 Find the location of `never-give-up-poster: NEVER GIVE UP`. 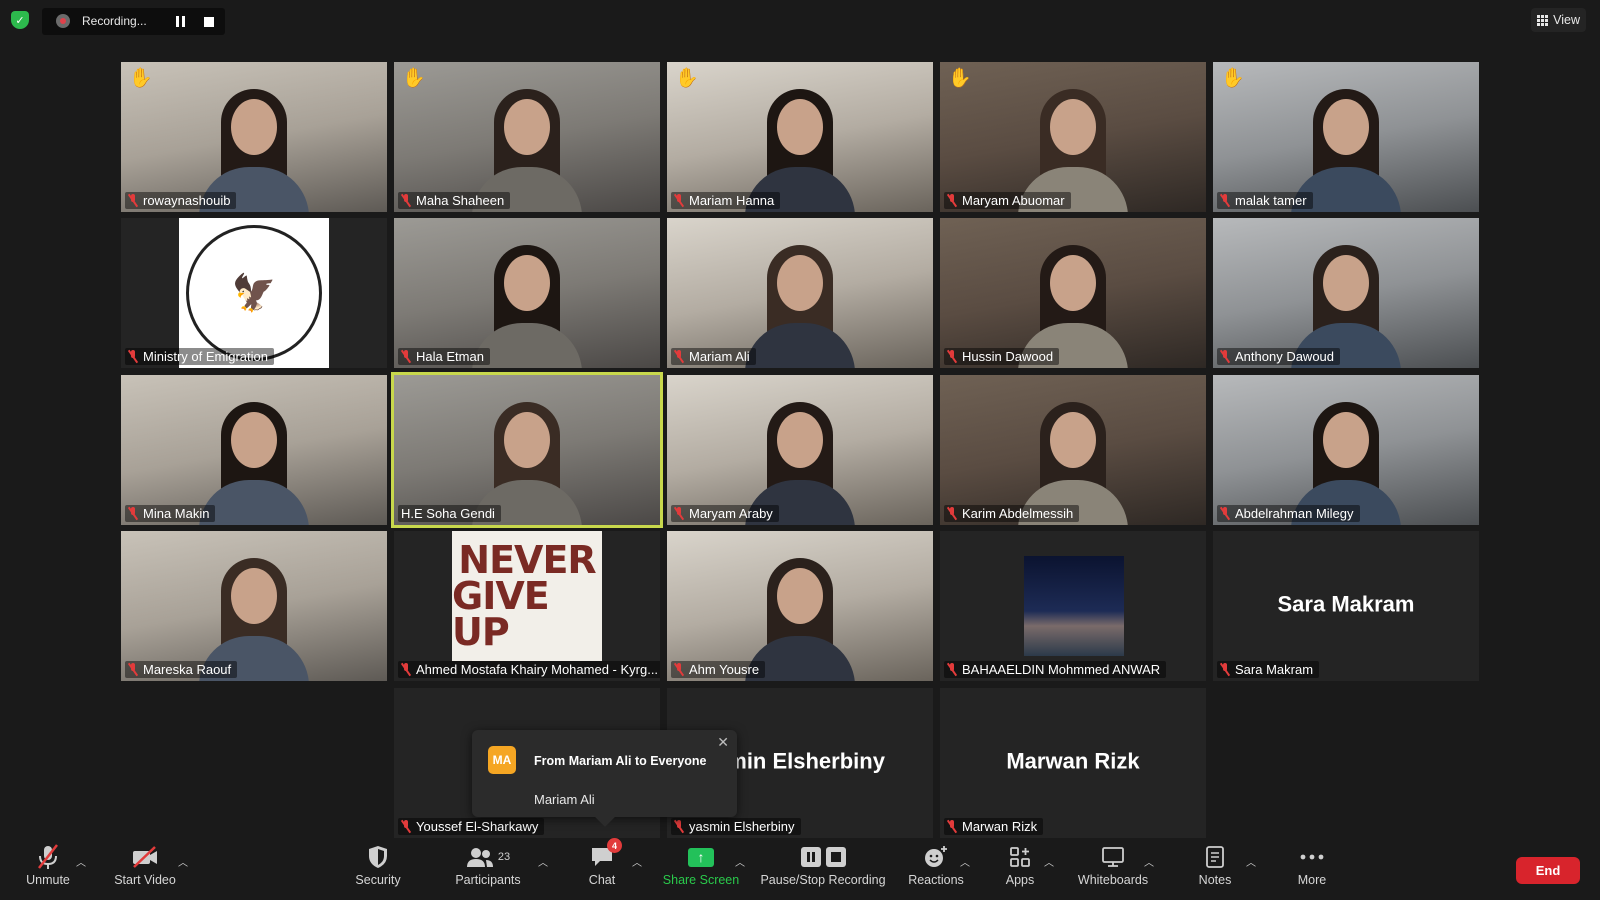

never-give-up-poster: NEVER GIVE UP is located at coordinates (527, 596).